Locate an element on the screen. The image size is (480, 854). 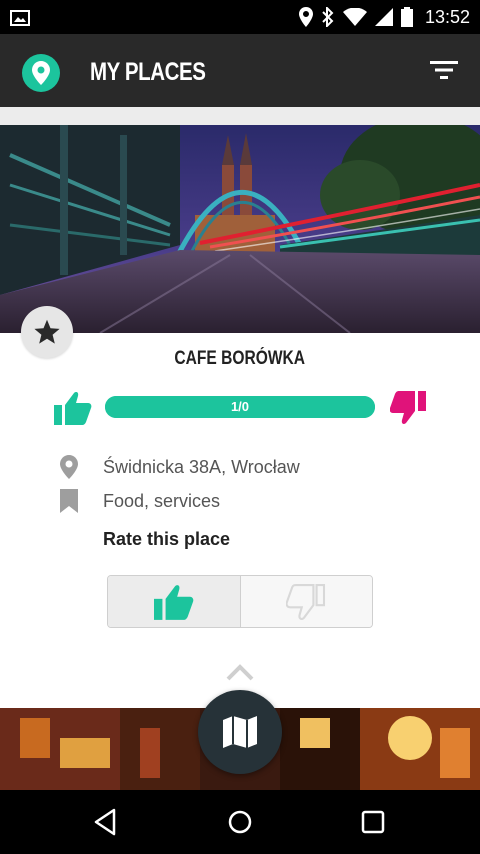
wifi-icon is located at coordinates (354, 17).